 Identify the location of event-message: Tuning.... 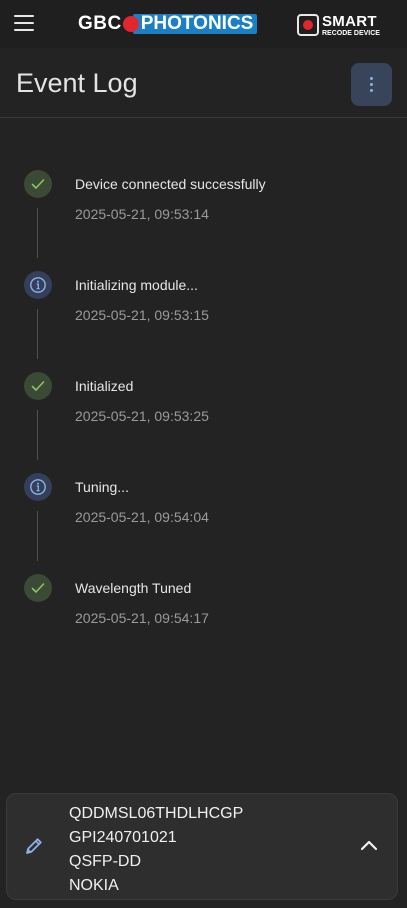
(102, 487).